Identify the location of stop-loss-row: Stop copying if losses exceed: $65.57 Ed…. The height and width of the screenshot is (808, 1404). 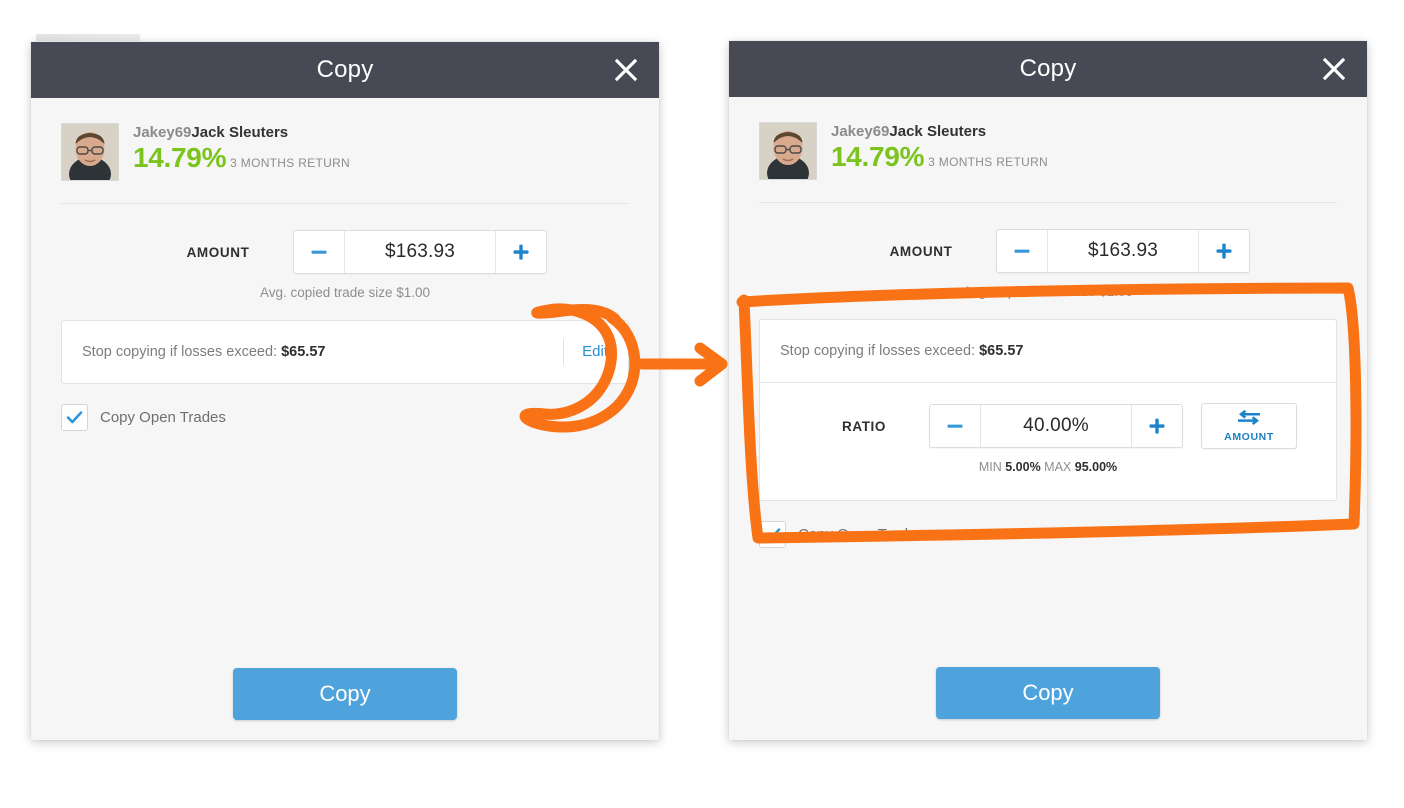
(345, 352).